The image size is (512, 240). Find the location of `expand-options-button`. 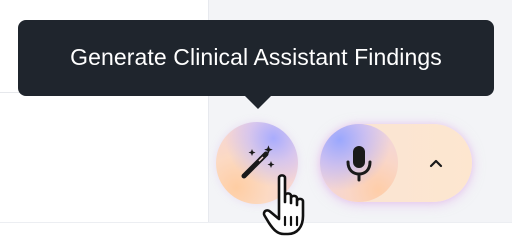

expand-options-button is located at coordinates (436, 163).